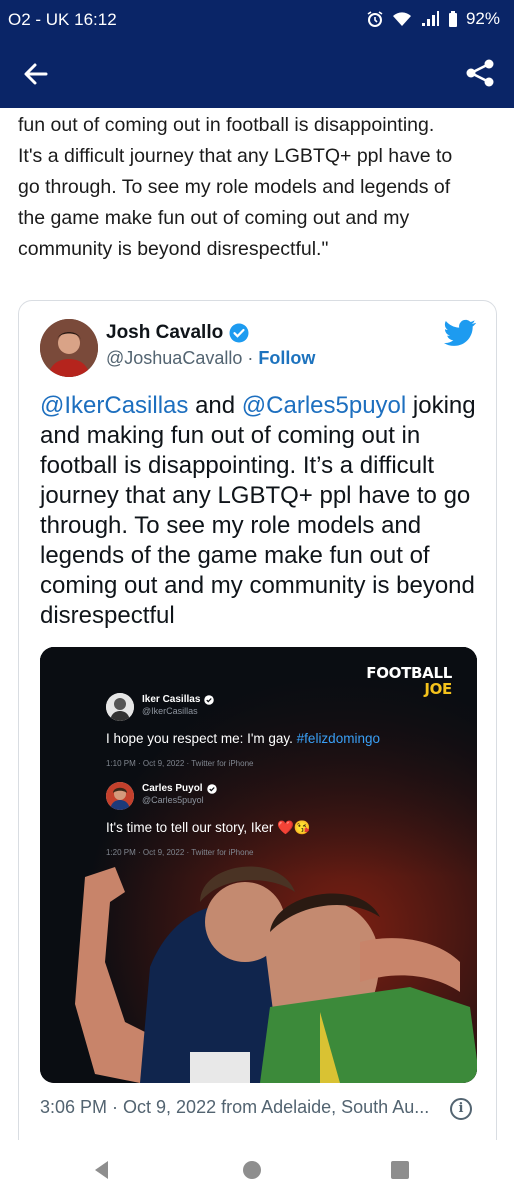  I want to click on tweet-text-part: and, so click(215, 405).